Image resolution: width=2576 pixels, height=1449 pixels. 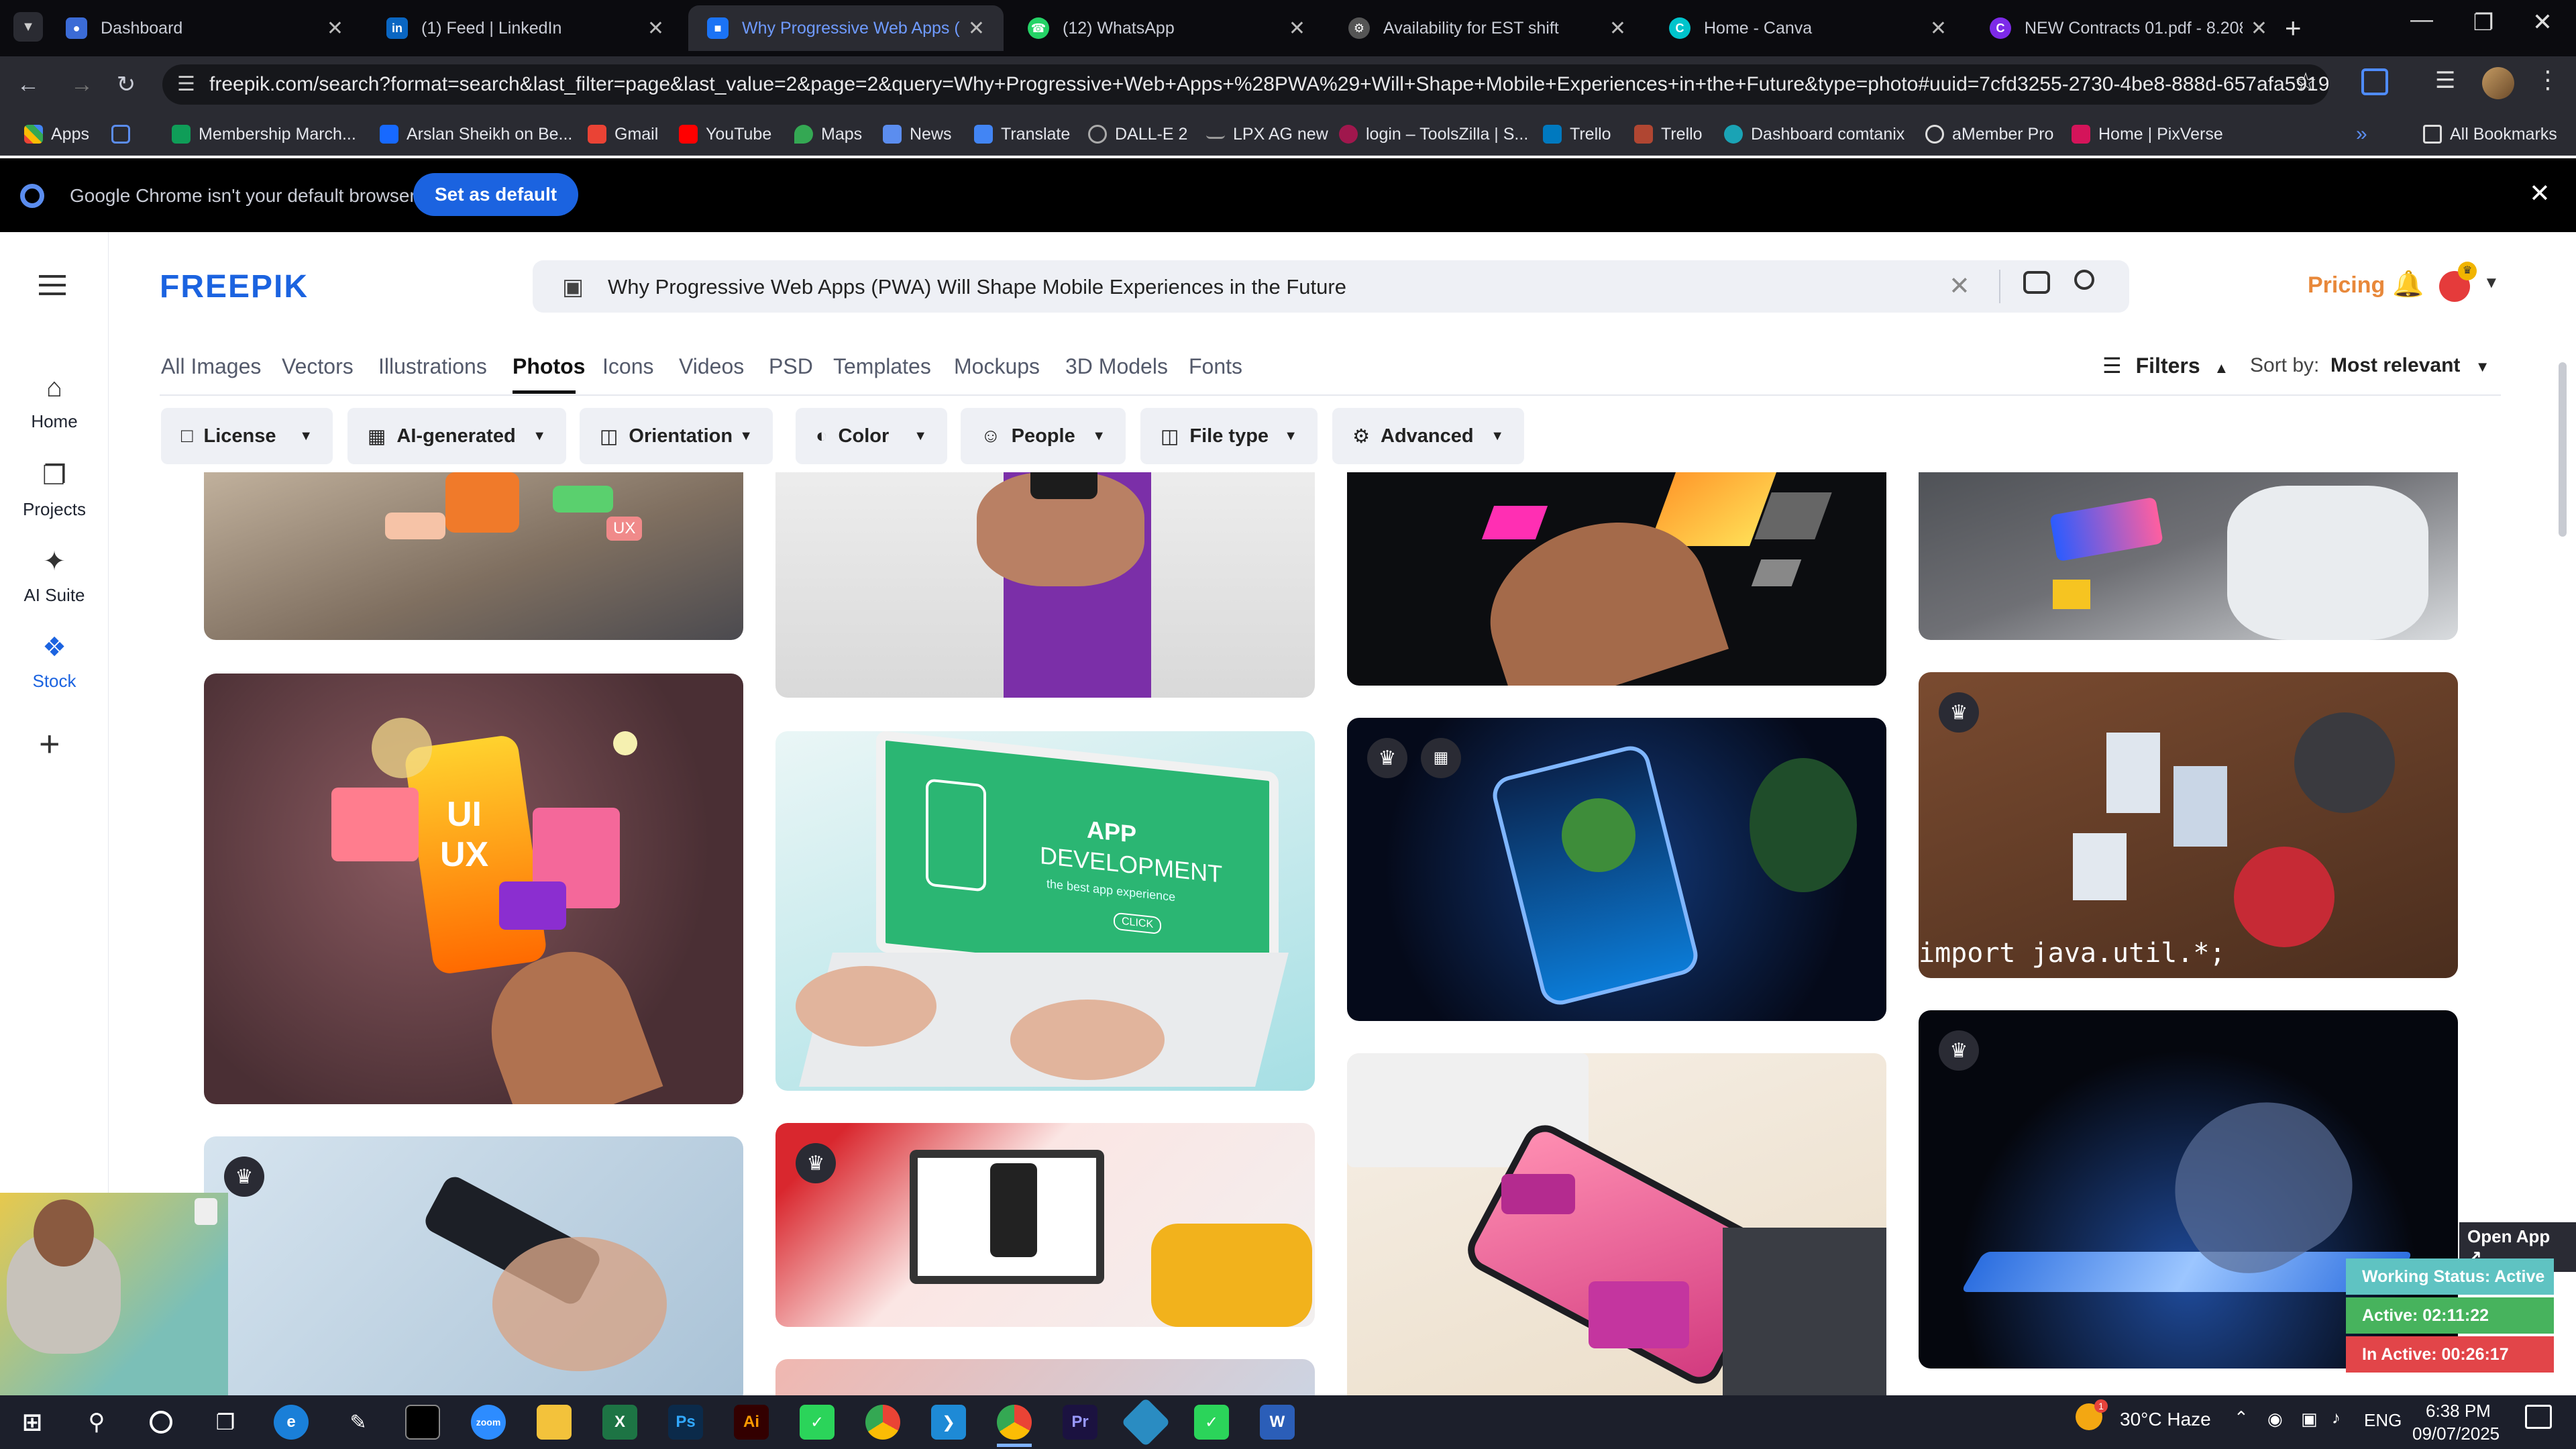 What do you see at coordinates (817, 1422) in the screenshot?
I see `app-green-icon: ✓` at bounding box center [817, 1422].